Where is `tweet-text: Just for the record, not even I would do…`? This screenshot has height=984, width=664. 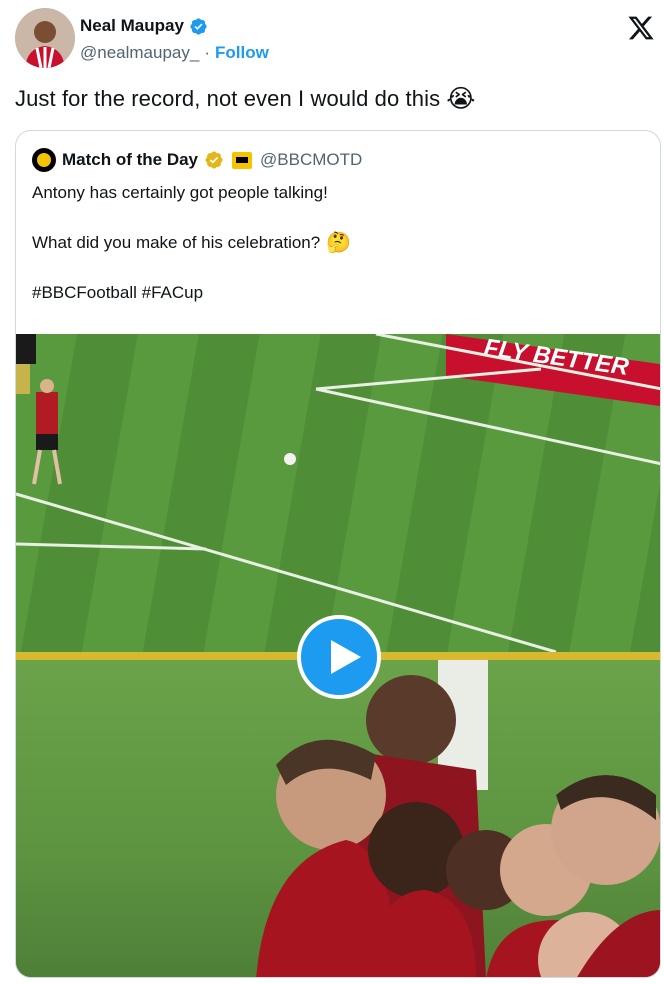
tweet-text: Just for the record, not even I would do… is located at coordinates (228, 98).